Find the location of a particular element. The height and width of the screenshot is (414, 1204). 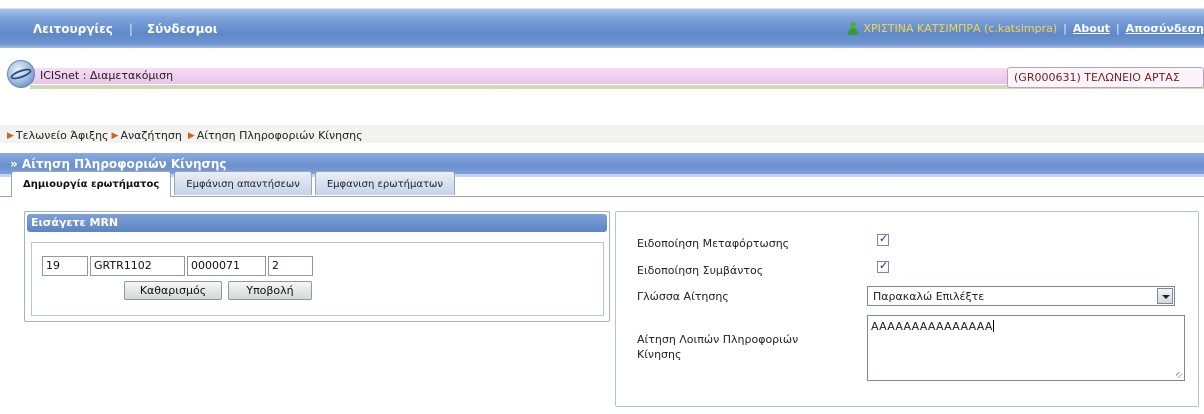

submit-button: Υποβολή is located at coordinates (270, 290).